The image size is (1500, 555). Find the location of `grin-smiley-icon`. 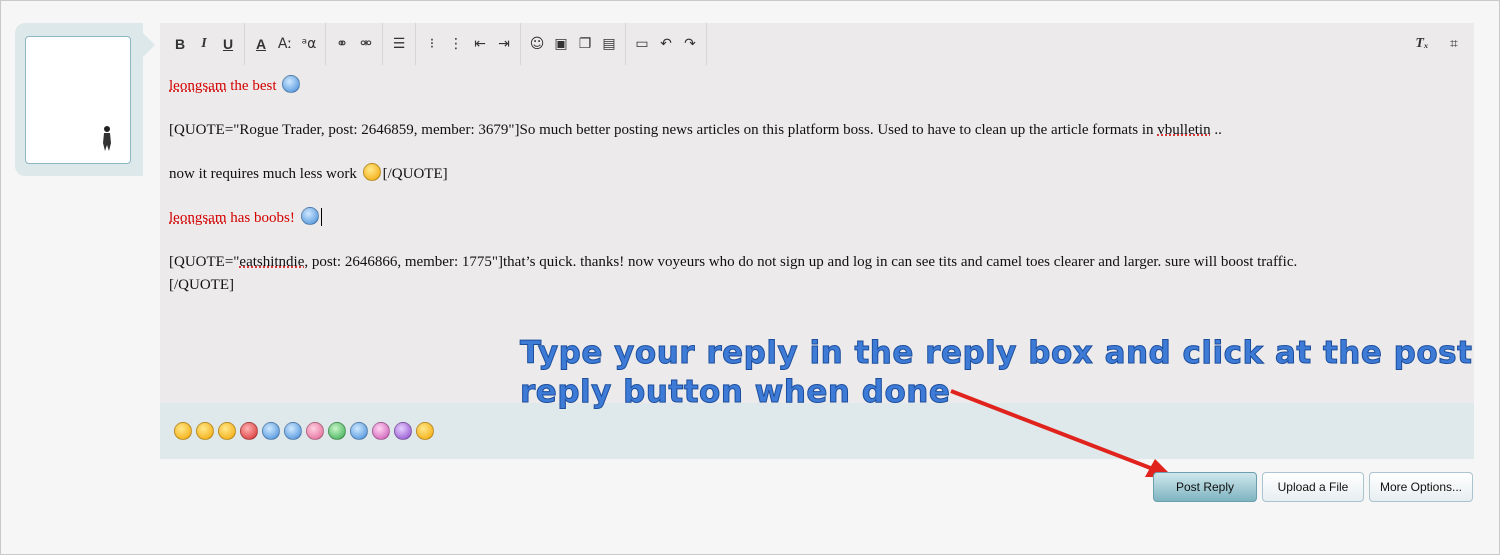

grin-smiley-icon is located at coordinates (371, 172).